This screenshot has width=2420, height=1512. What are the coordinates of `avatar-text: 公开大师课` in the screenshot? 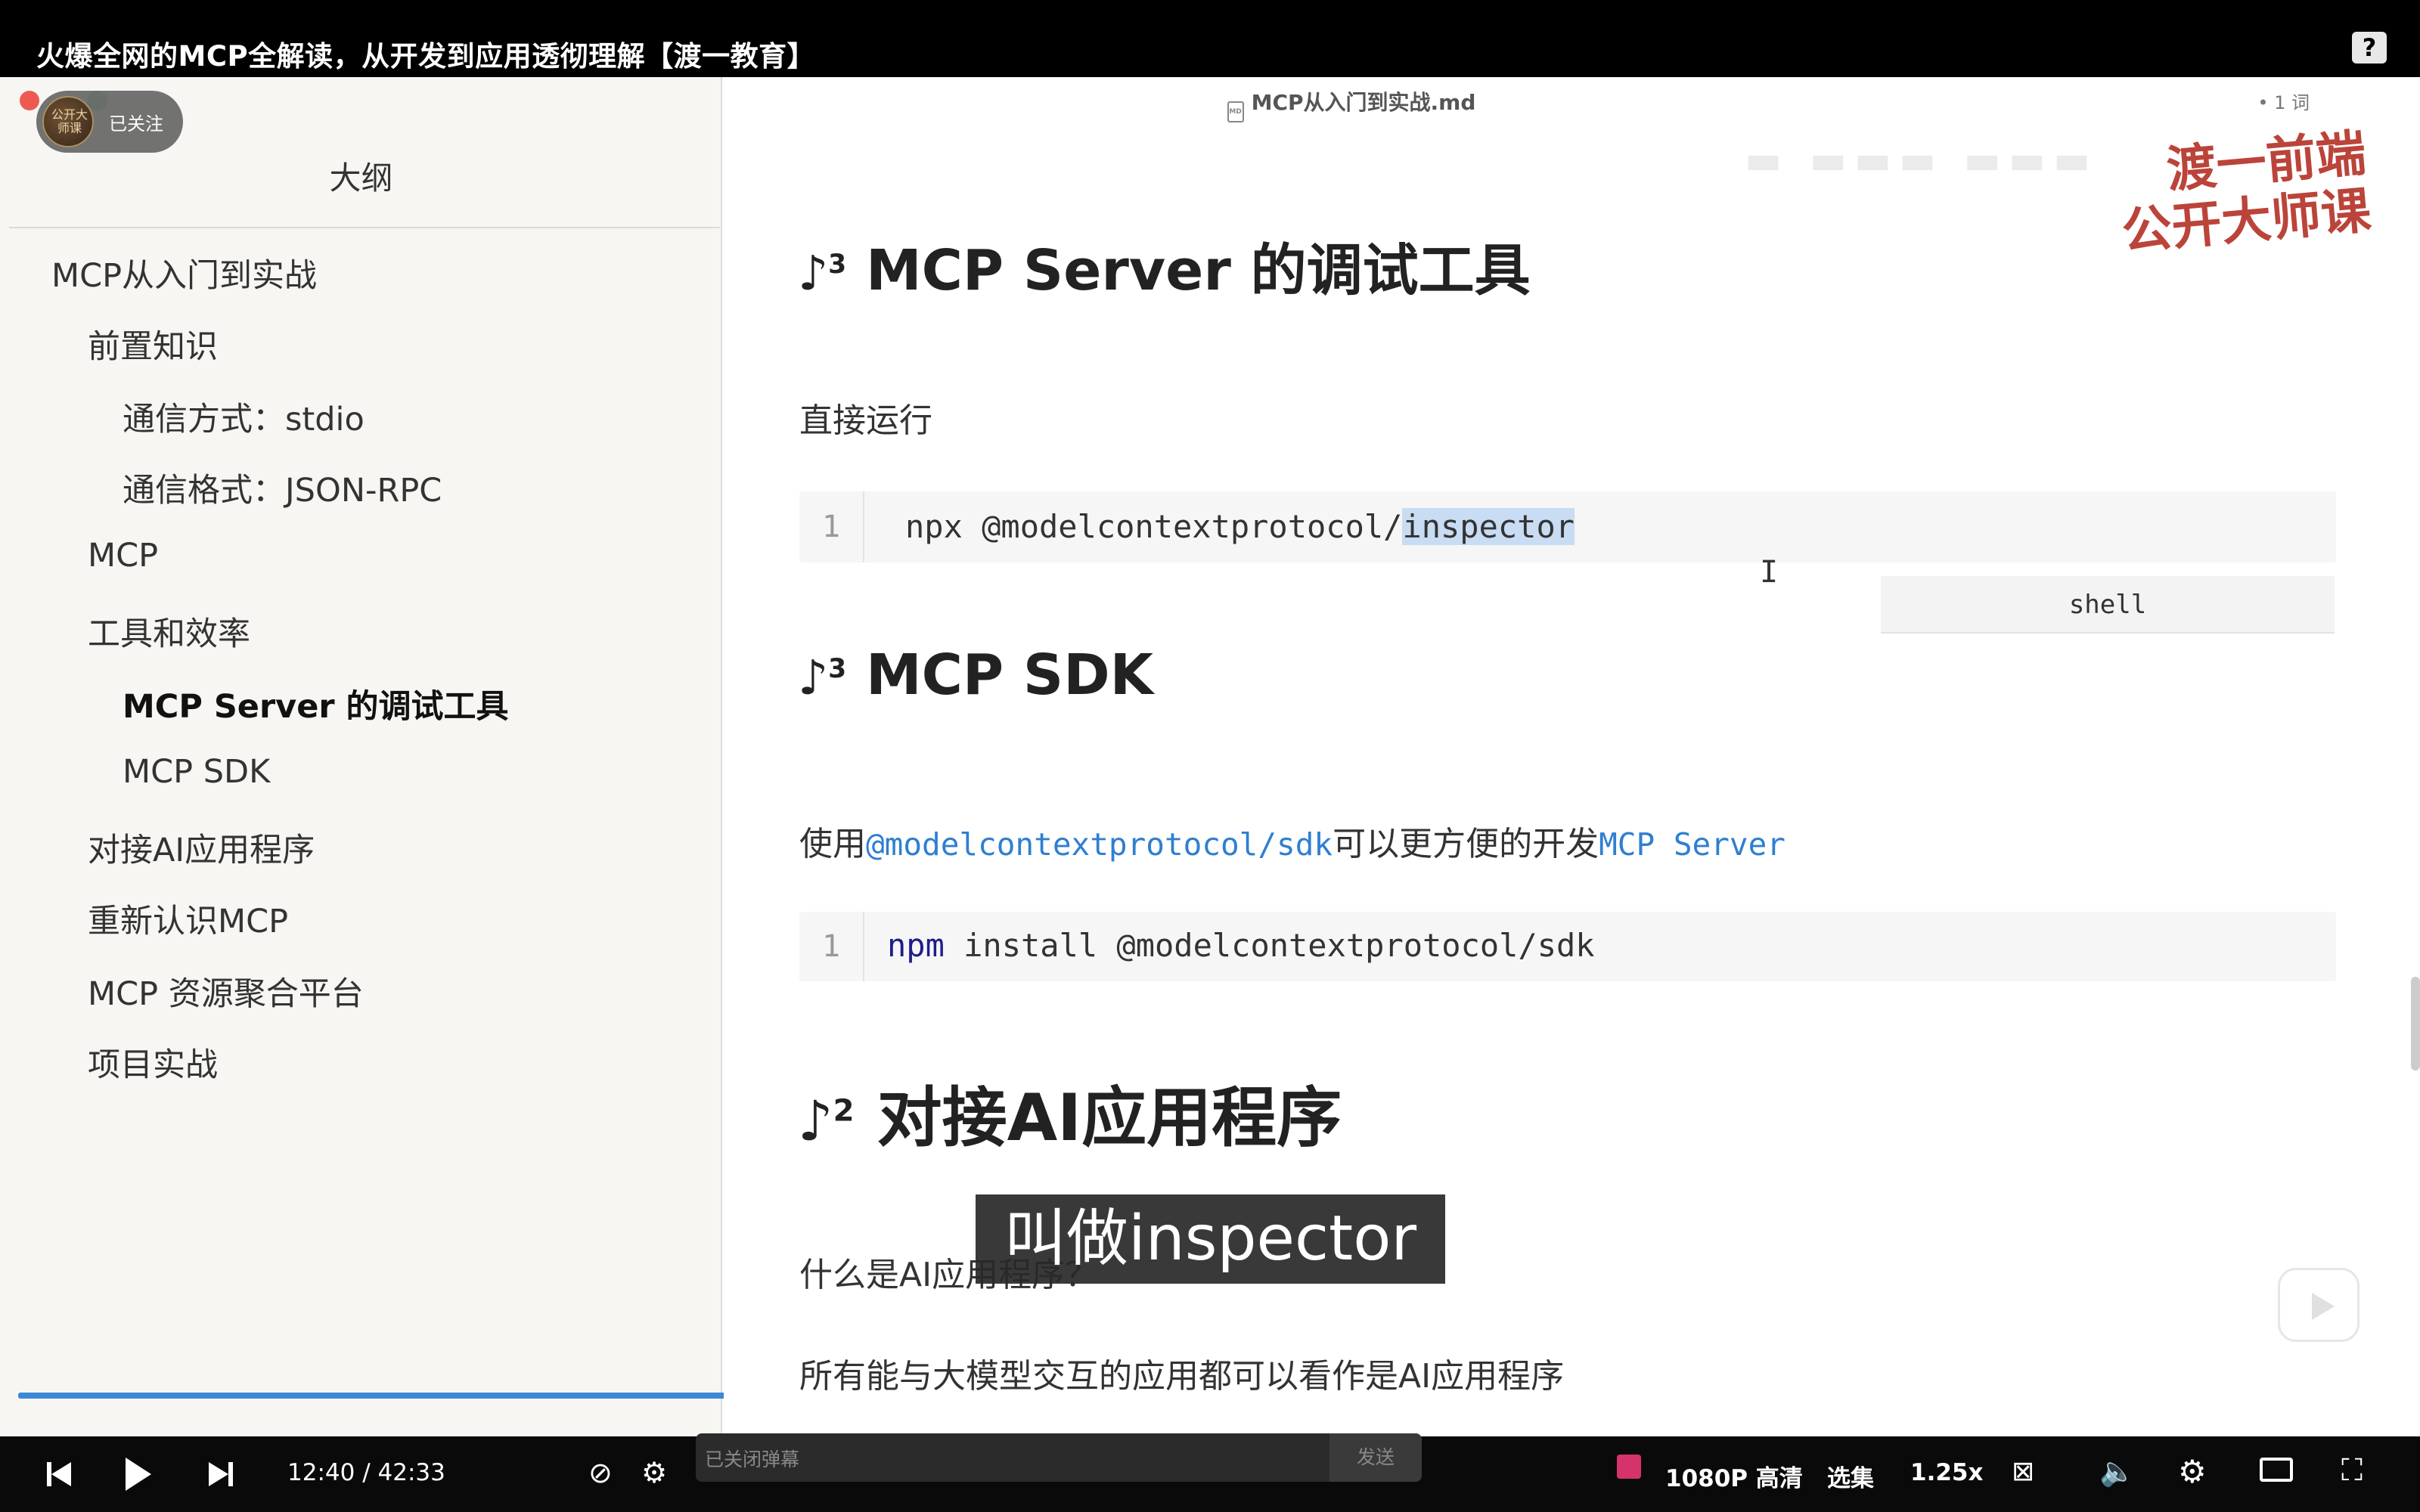 It's located at (69, 121).